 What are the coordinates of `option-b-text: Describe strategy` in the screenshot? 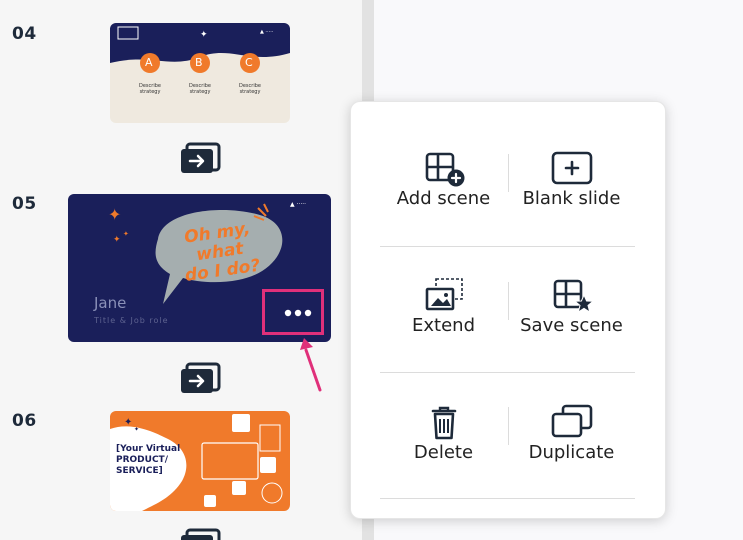 It's located at (200, 89).